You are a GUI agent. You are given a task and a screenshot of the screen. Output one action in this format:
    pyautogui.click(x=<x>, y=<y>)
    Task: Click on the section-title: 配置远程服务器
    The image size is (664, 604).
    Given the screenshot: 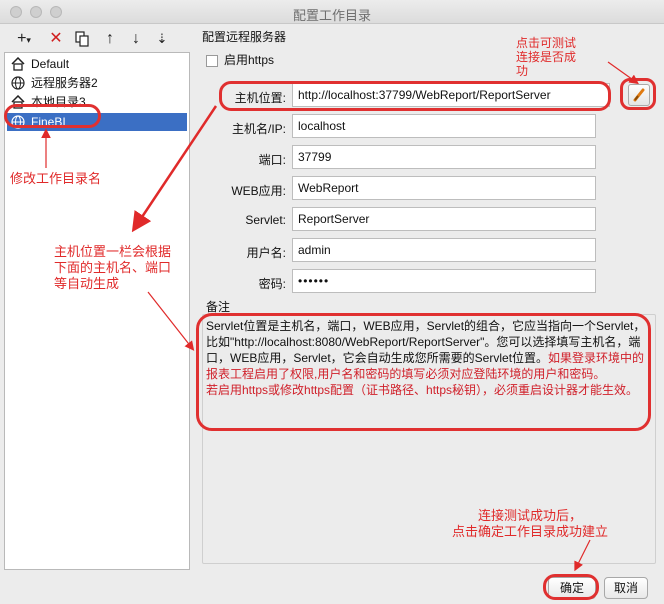 What is the action you would take?
    pyautogui.click(x=244, y=37)
    